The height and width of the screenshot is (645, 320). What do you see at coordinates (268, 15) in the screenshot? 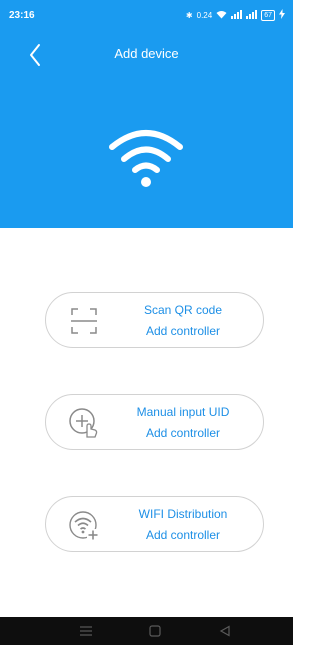
I see `battery-indicator: 67` at bounding box center [268, 15].